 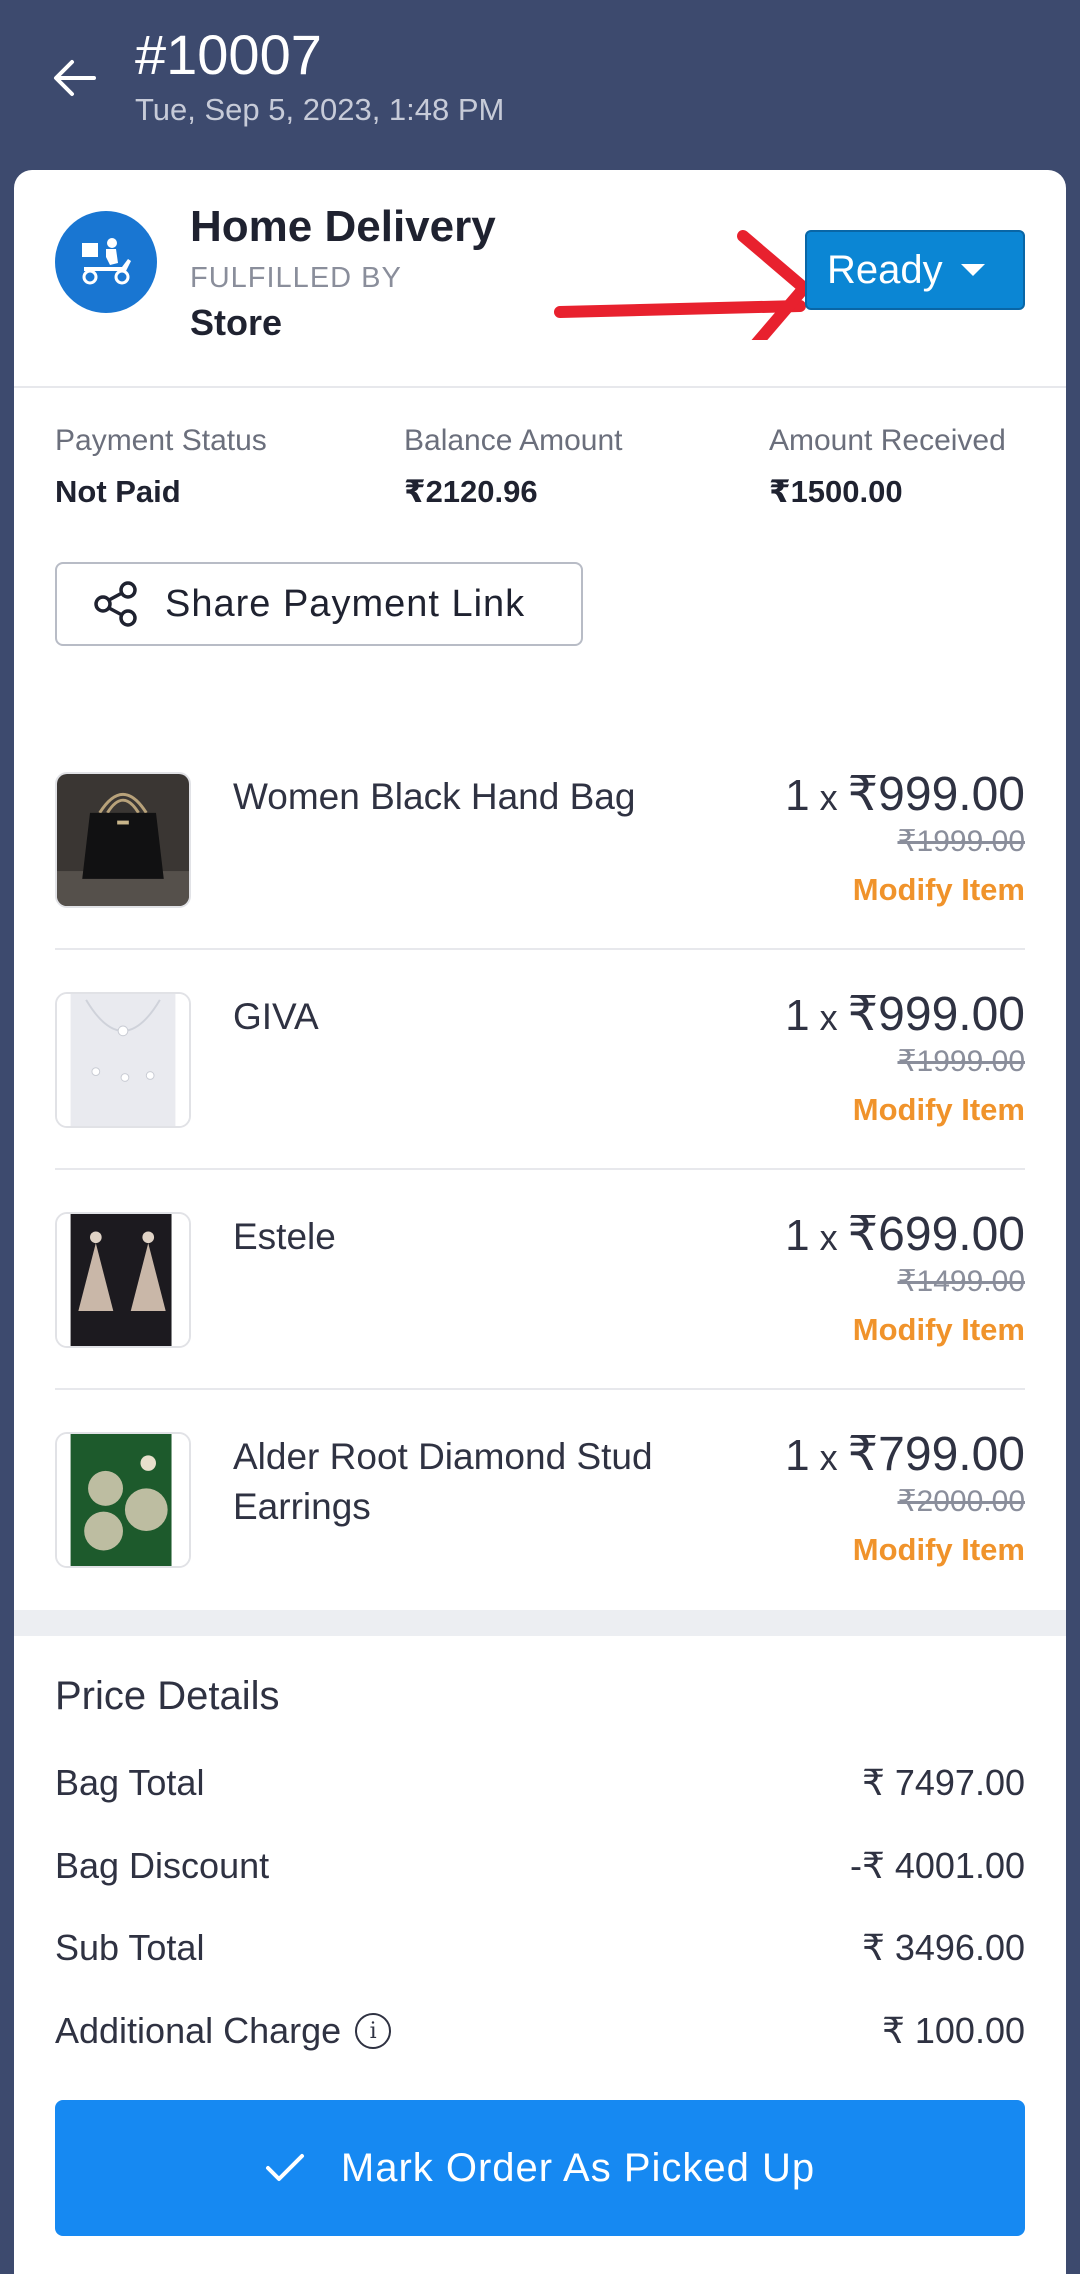 What do you see at coordinates (167, 1696) in the screenshot?
I see `price-details-title: Price Details` at bounding box center [167, 1696].